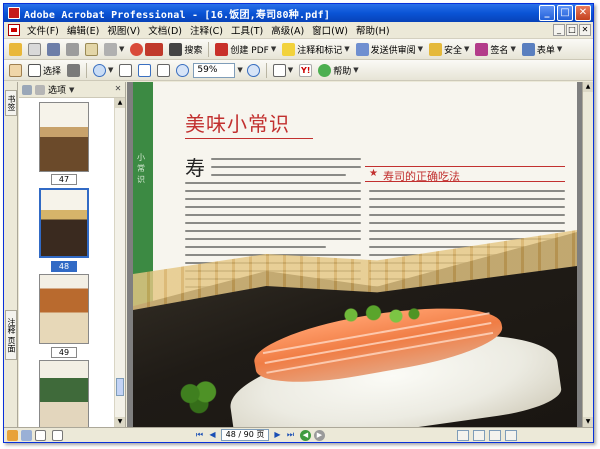 The height and width of the screenshot is (449, 600). I want to click on menu-document: 文档(D), so click(165, 30).